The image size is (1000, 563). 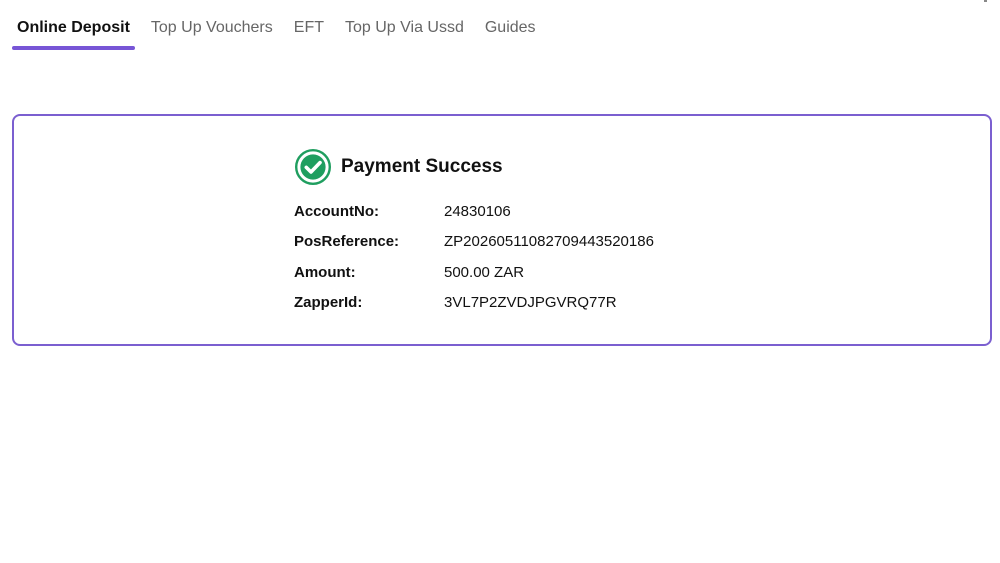 What do you see at coordinates (325, 272) in the screenshot?
I see `amount-label: Amount:` at bounding box center [325, 272].